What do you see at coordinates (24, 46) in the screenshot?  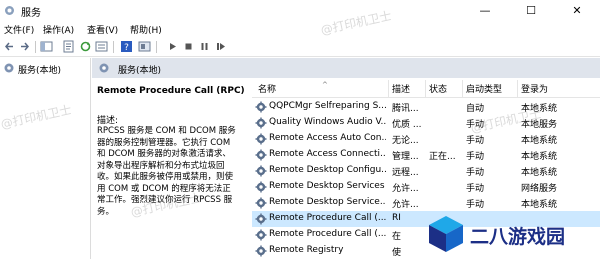 I see `forward-icon` at bounding box center [24, 46].